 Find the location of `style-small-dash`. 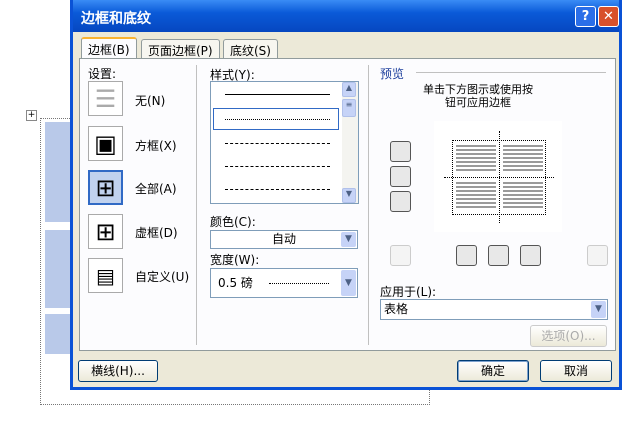

style-small-dash is located at coordinates (277, 143).